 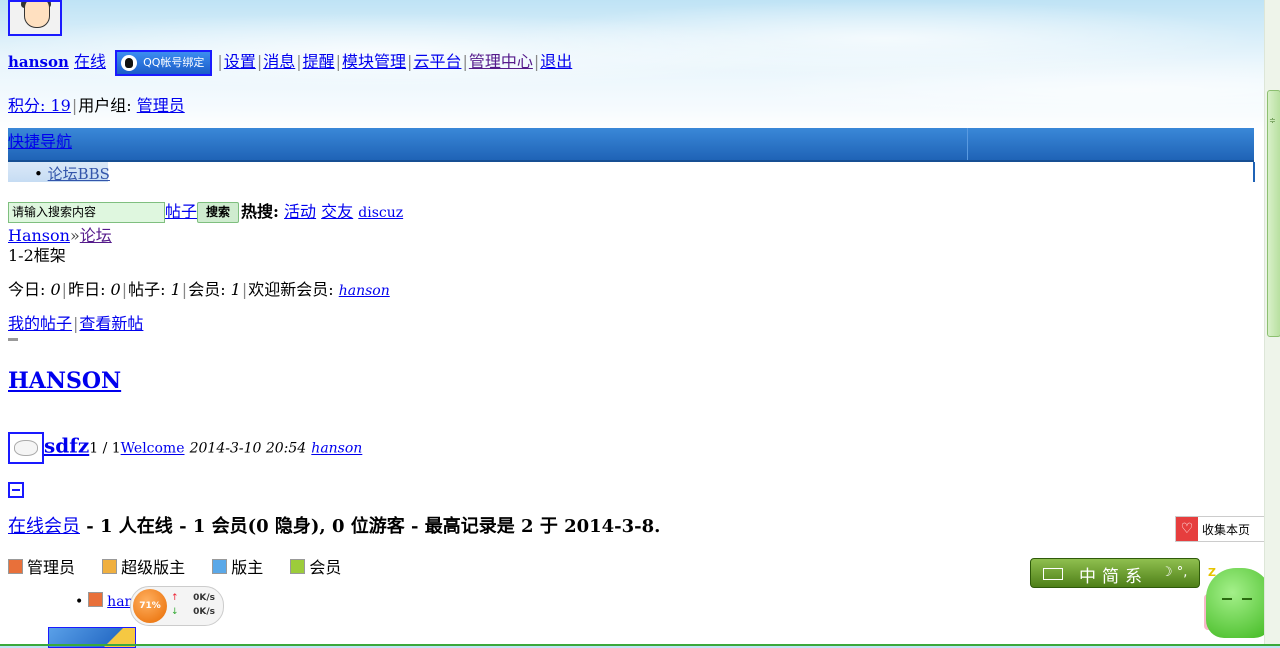 What do you see at coordinates (337, 211) in the screenshot?
I see `hot-search-dating: 交友` at bounding box center [337, 211].